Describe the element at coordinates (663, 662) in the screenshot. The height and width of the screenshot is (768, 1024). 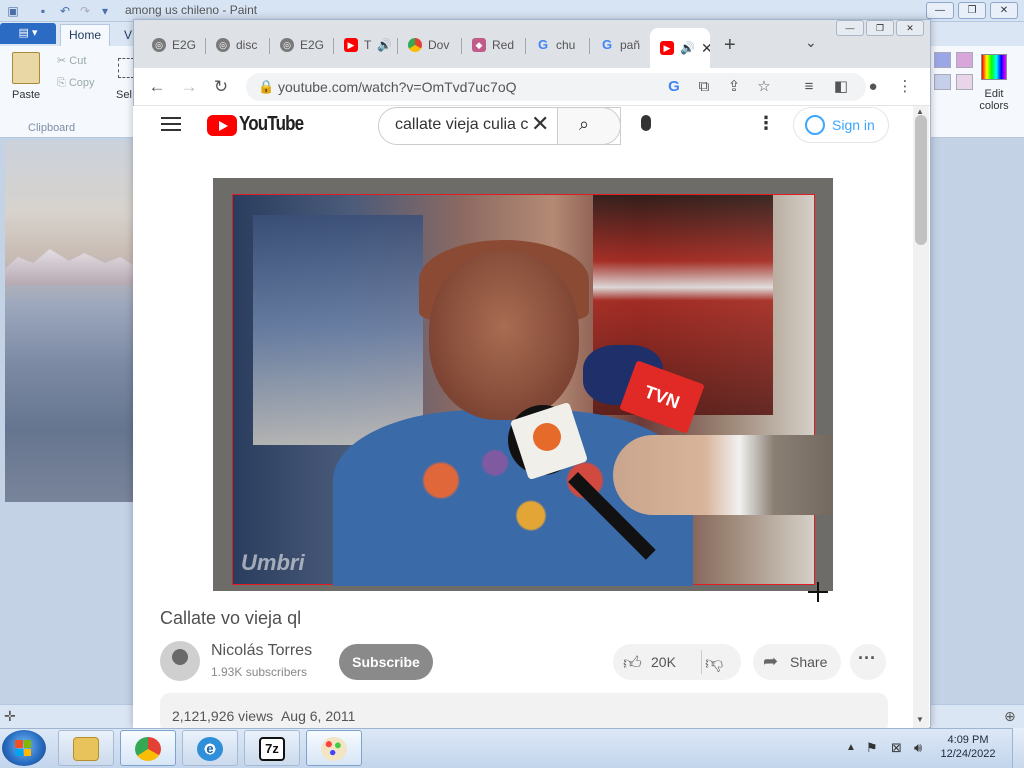
I see `like-count: 20K` at that location.